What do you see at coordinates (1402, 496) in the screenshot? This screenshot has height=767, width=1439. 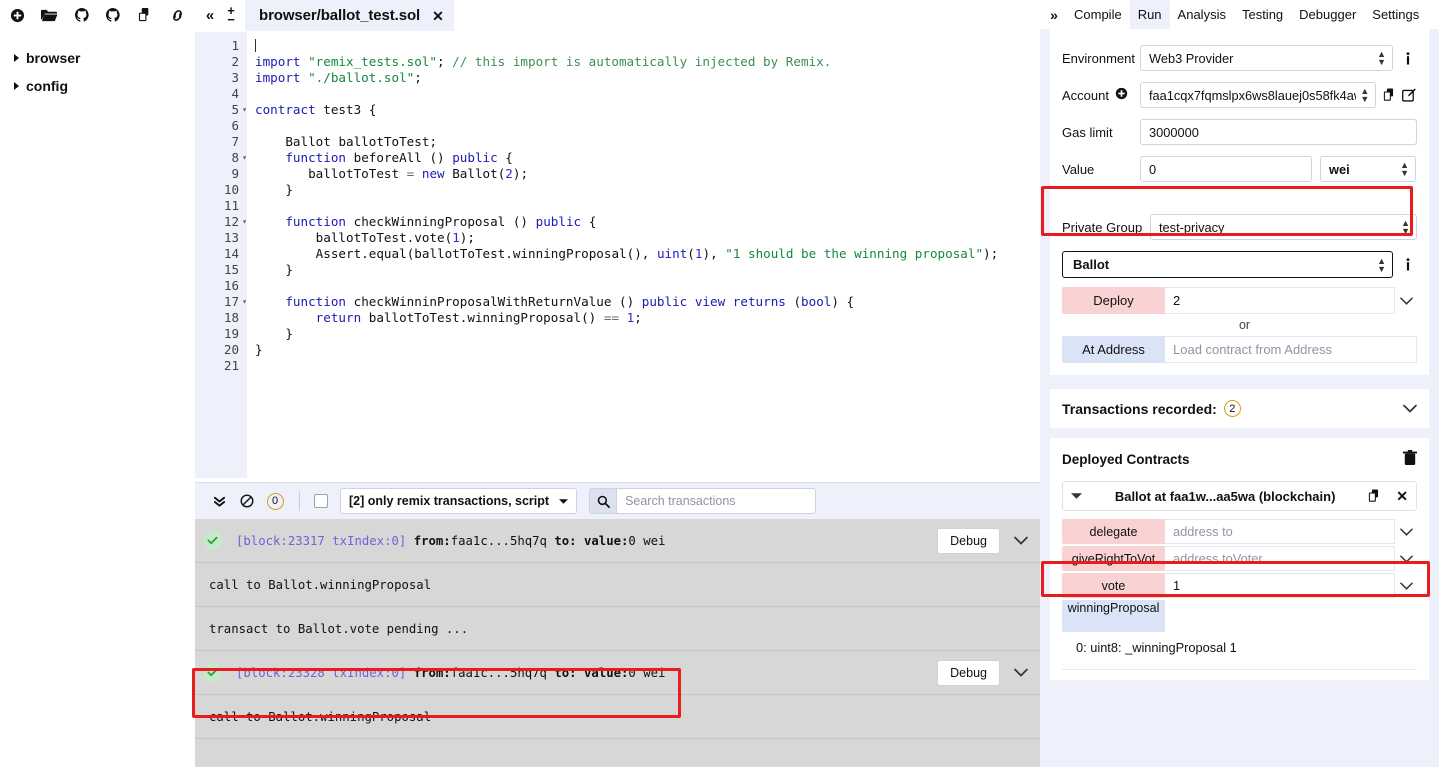 I see `close-instance-icon: ✕` at bounding box center [1402, 496].